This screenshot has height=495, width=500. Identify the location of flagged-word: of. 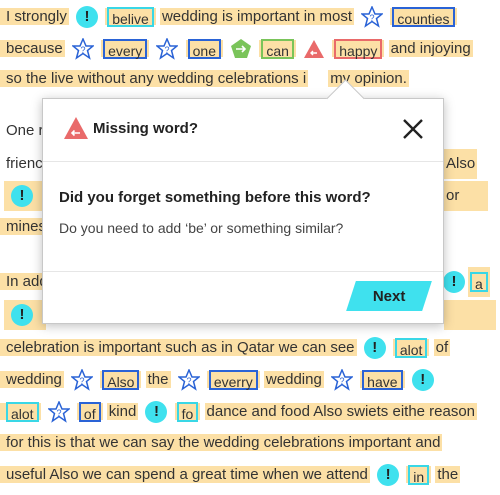
(89, 412).